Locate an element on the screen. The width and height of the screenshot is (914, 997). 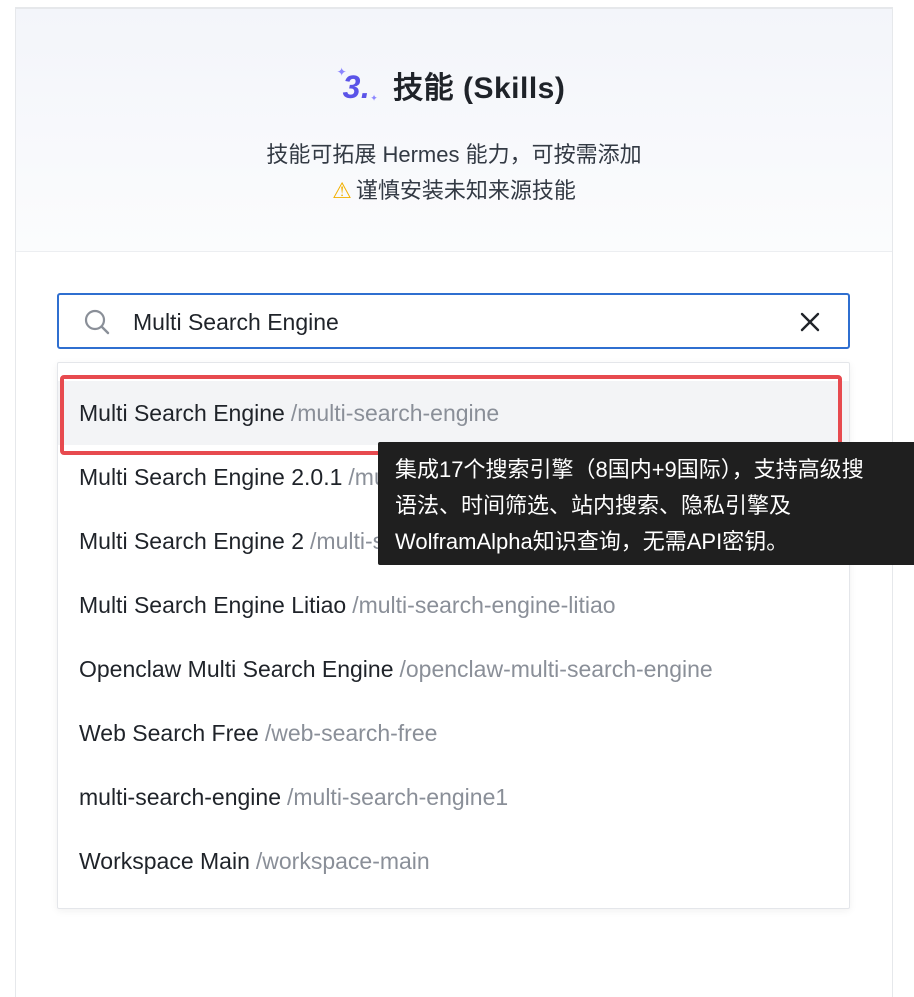
tooltip-line: 集成17个搜索引擎（8国内+9国际），支持高级搜 is located at coordinates (629, 469).